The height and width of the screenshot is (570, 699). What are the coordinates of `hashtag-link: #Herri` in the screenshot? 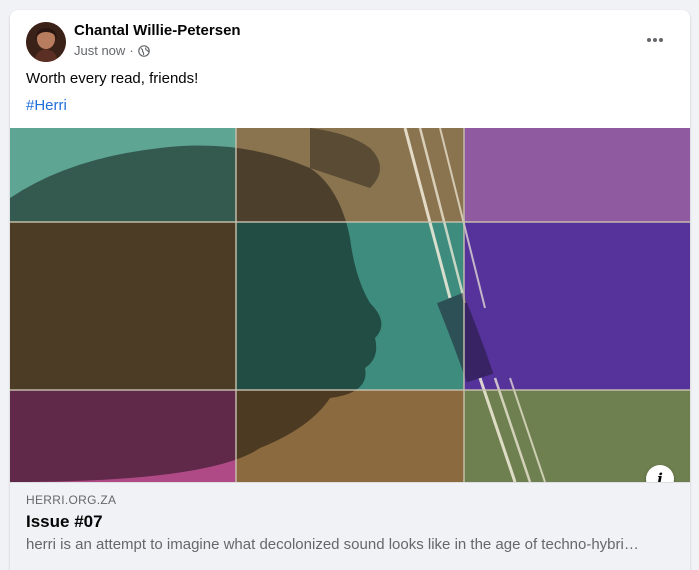 It's located at (46, 105).